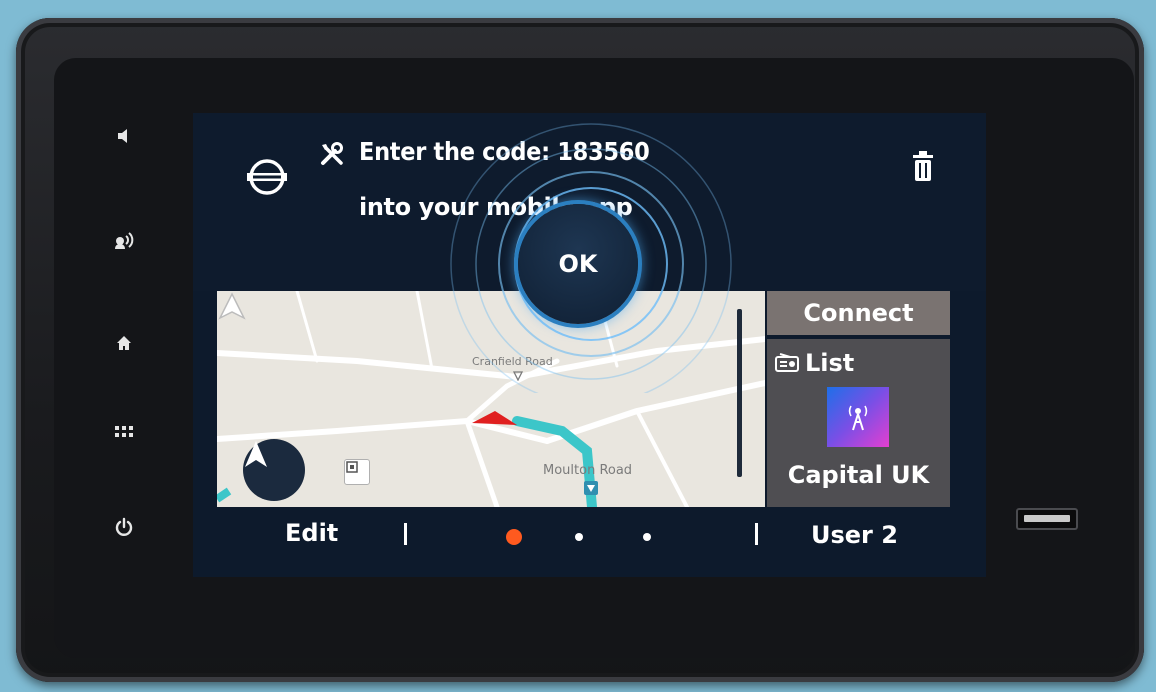  I want to click on page-indicator-active, so click(514, 537).